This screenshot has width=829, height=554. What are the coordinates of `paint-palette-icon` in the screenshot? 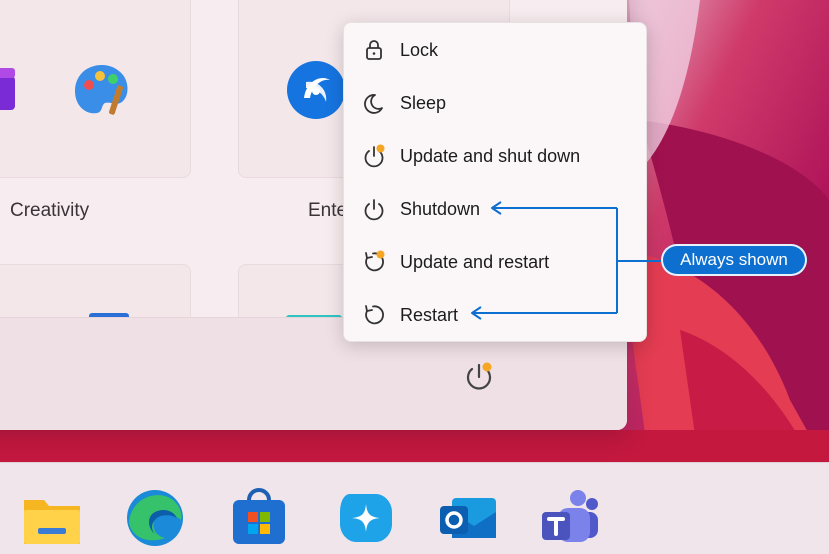 It's located at (101, 90).